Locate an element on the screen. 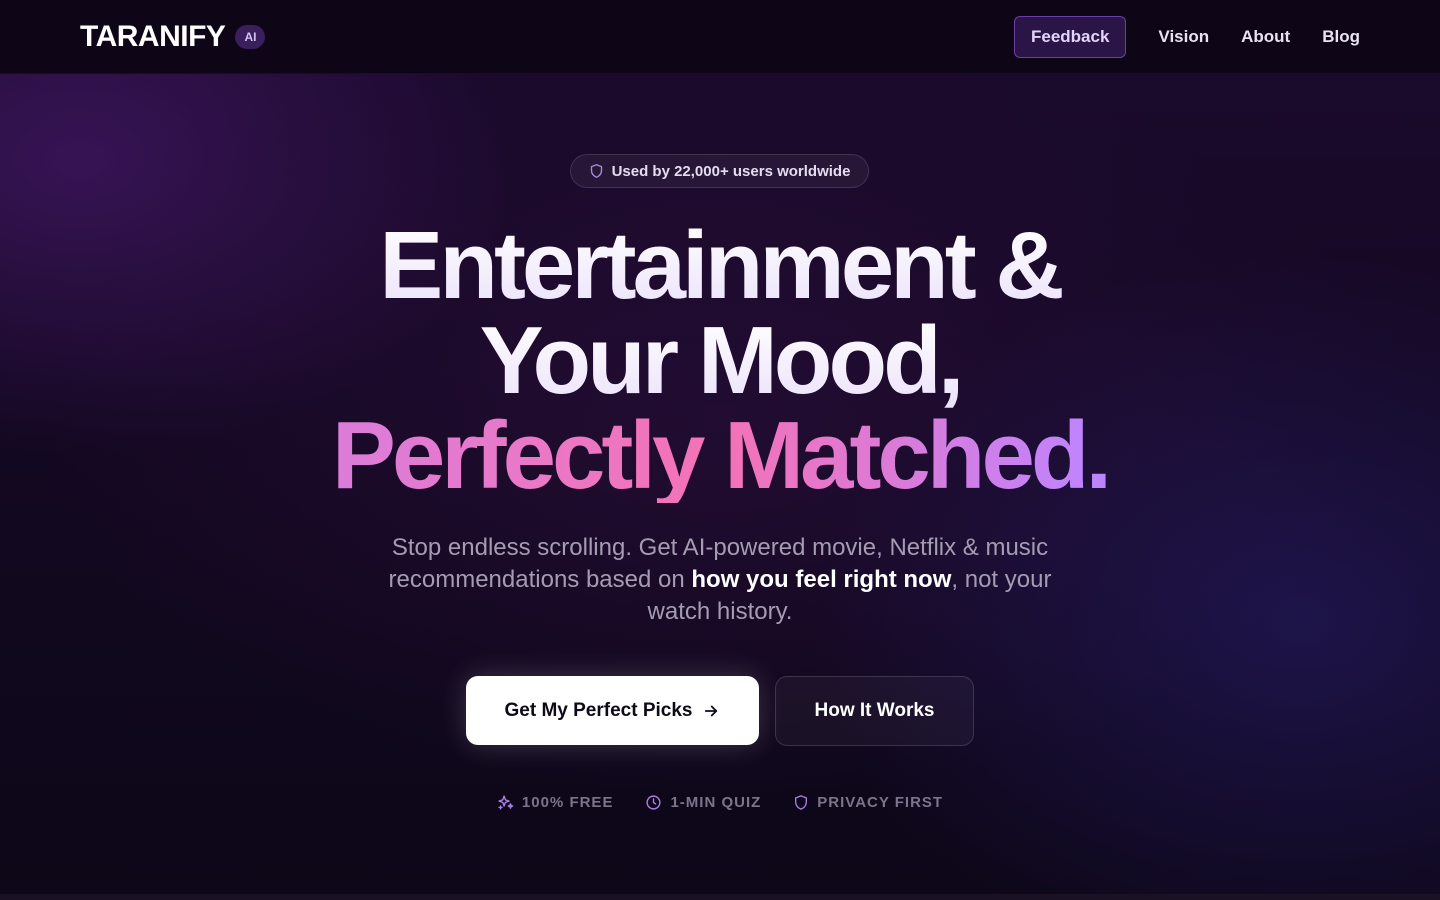  how-it-works-button: How It Works is located at coordinates (874, 711).